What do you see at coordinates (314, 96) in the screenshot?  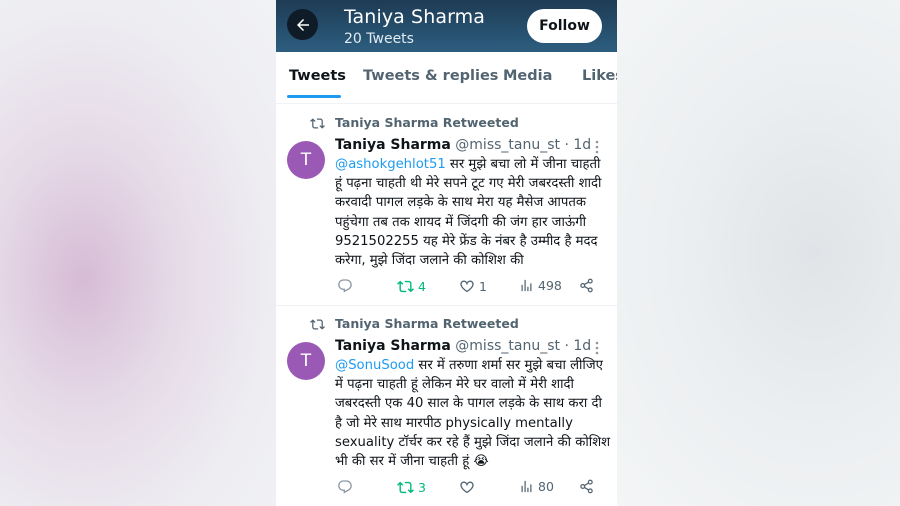 I see `active-tab-indicator` at bounding box center [314, 96].